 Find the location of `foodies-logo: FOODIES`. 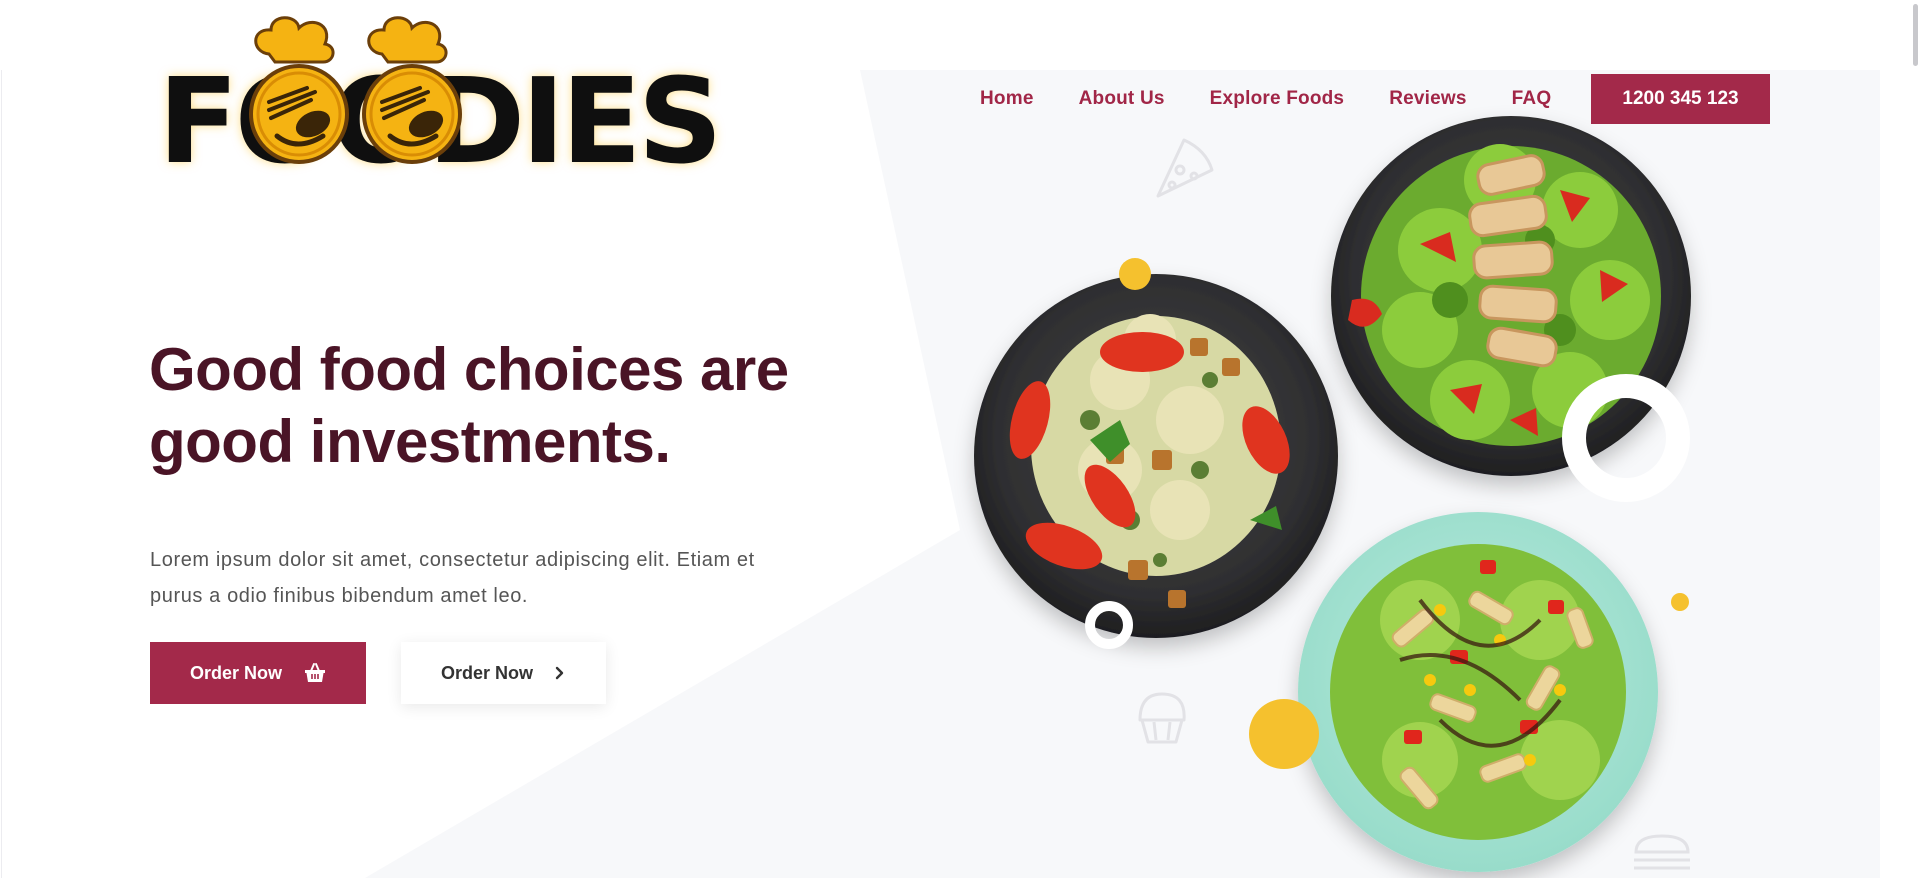

foodies-logo: FOODIES is located at coordinates (470, 97).